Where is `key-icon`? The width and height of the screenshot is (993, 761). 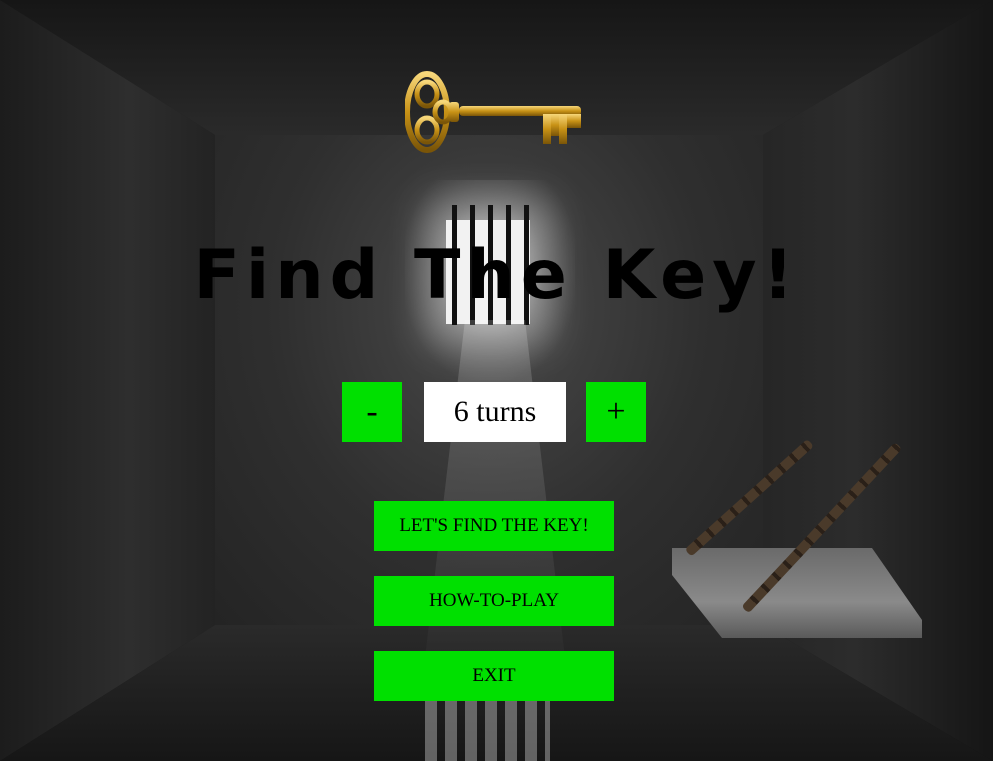 key-icon is located at coordinates (493, 112).